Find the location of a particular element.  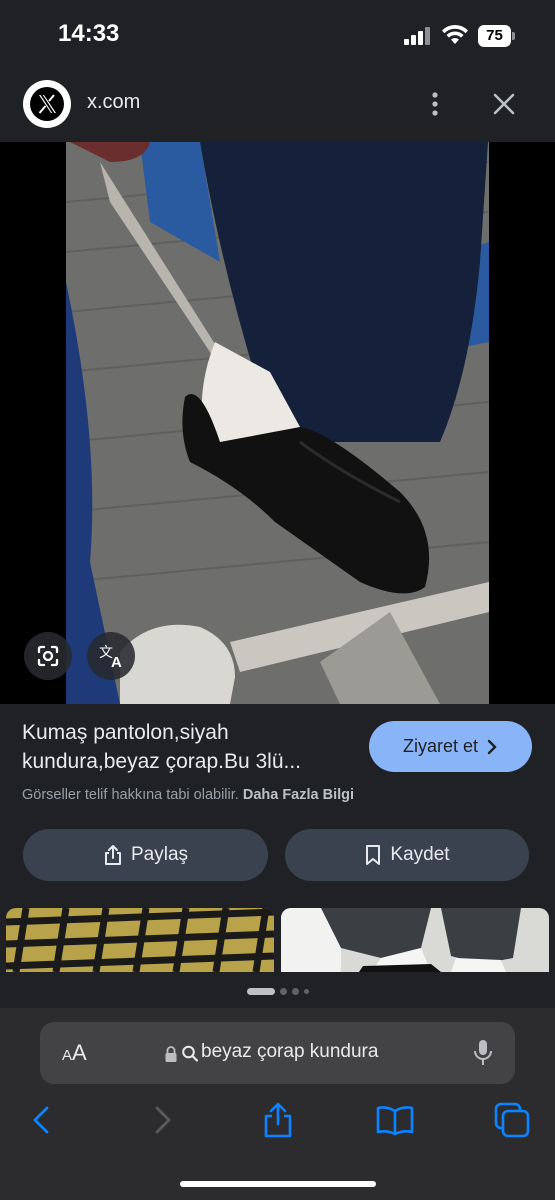

aa-small-label: A is located at coordinates (67, 1055).